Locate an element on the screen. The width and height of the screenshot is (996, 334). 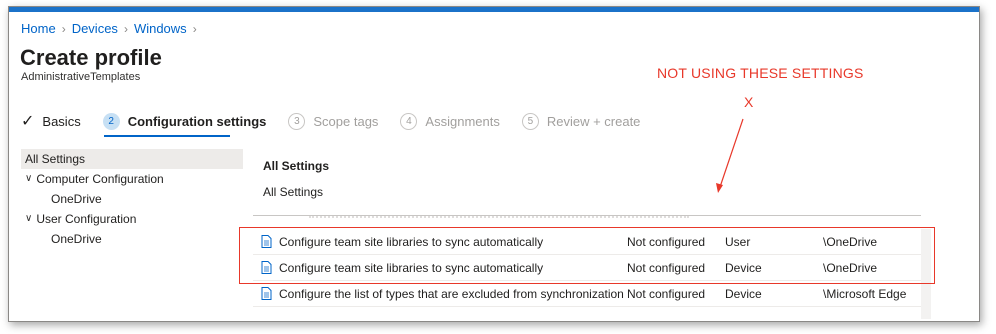
step-number-badge: 4 is located at coordinates (409, 121).